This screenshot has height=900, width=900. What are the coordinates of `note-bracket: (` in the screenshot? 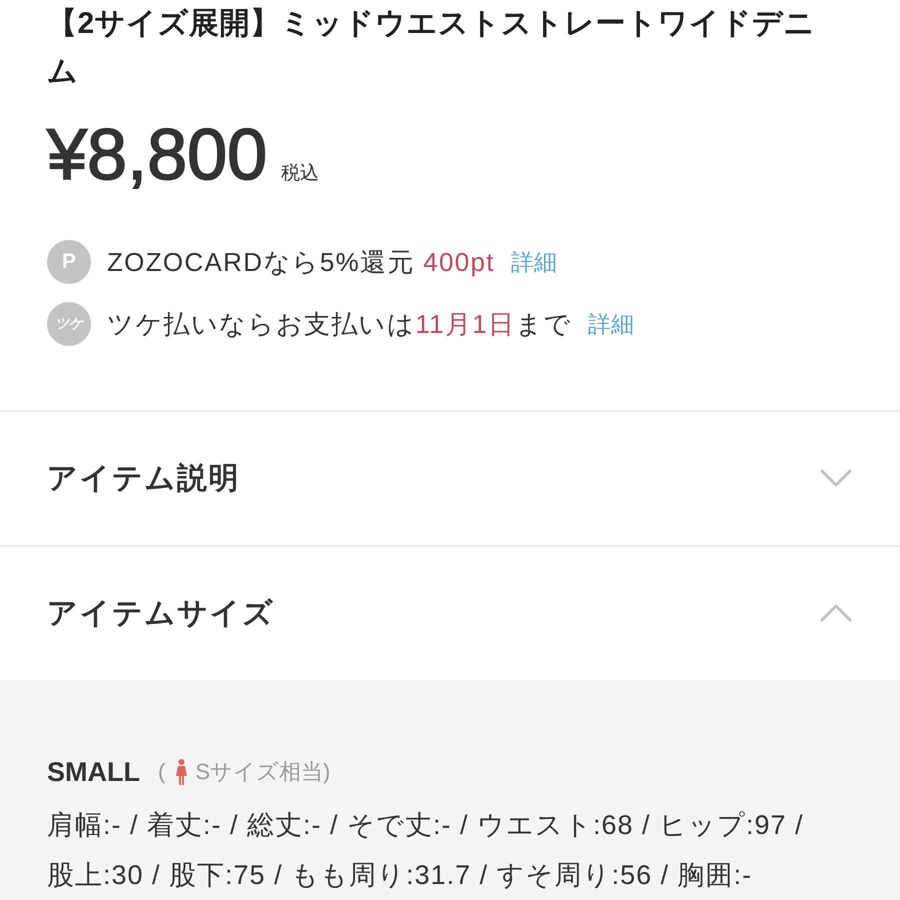 It's located at (162, 772).